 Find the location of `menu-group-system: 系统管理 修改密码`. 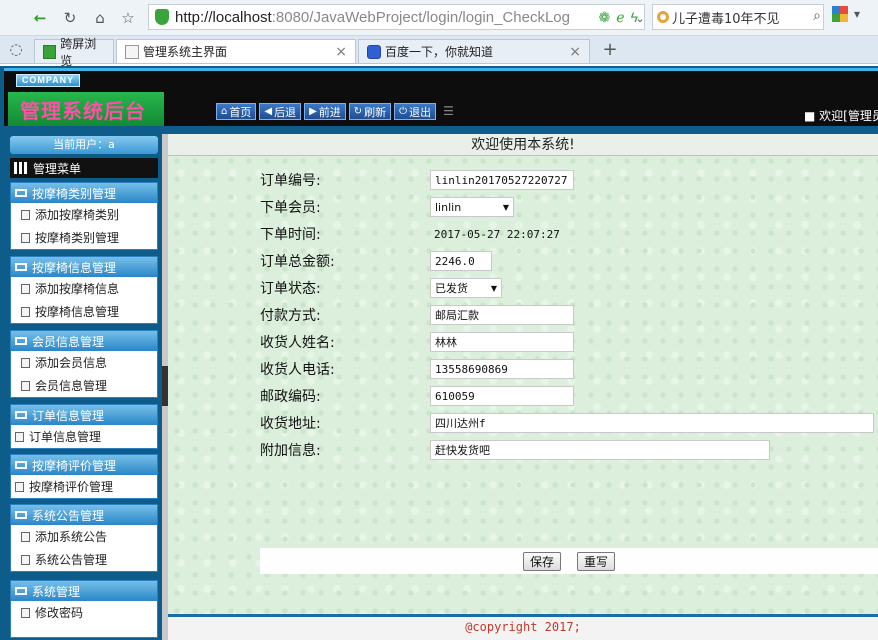

menu-group-system: 系统管理 修改密码 is located at coordinates (84, 609).